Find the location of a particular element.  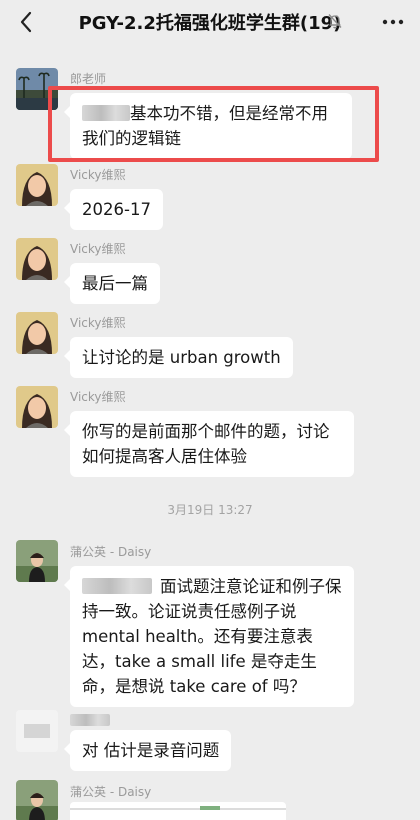

sender-name is located at coordinates (90, 720).